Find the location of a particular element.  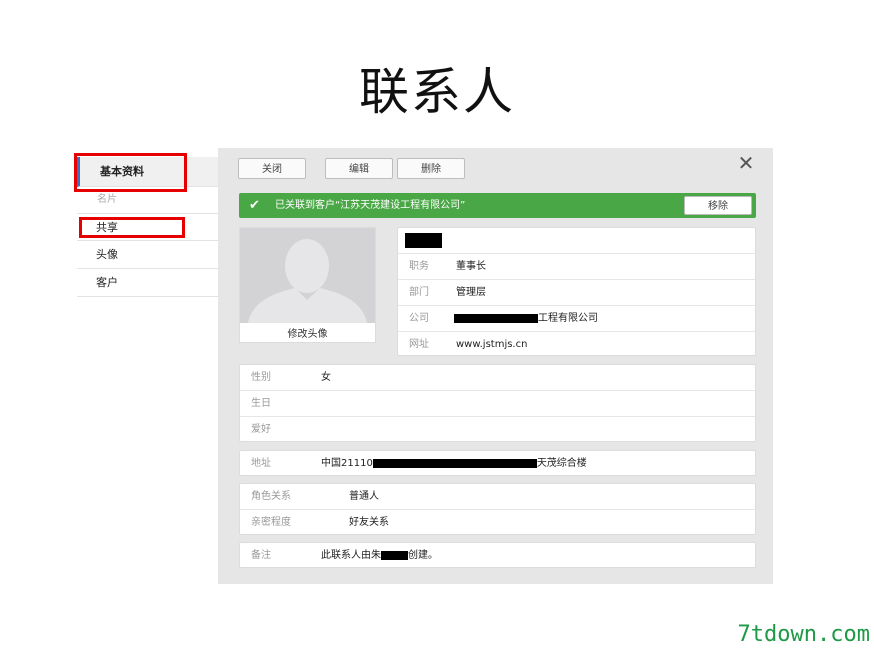

relation-card: 角色关系 普通人 亲密程度 好友关系 is located at coordinates (497, 509).